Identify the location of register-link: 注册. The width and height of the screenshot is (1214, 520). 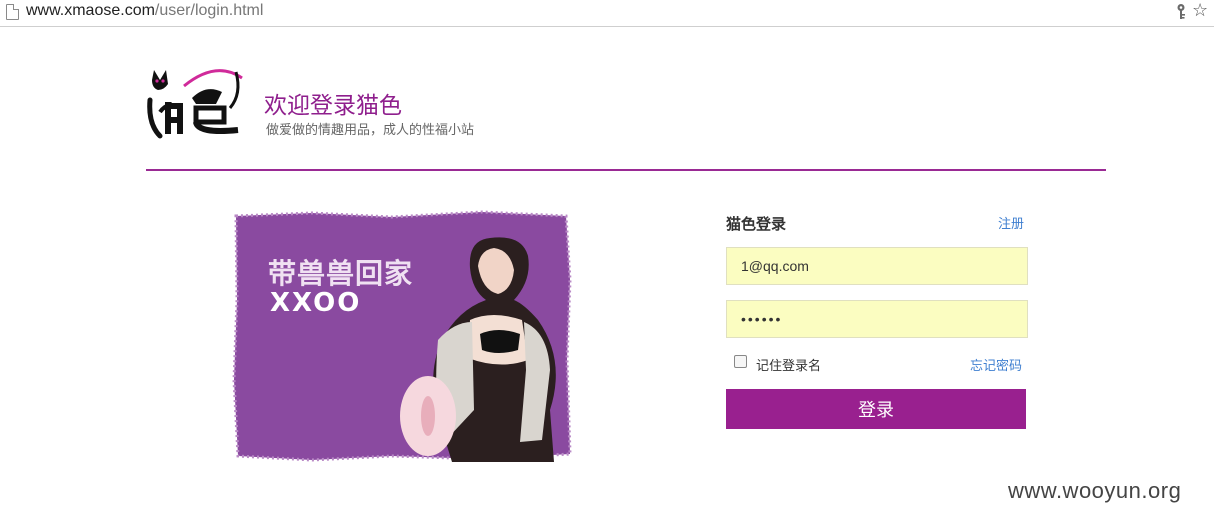
(1011, 222).